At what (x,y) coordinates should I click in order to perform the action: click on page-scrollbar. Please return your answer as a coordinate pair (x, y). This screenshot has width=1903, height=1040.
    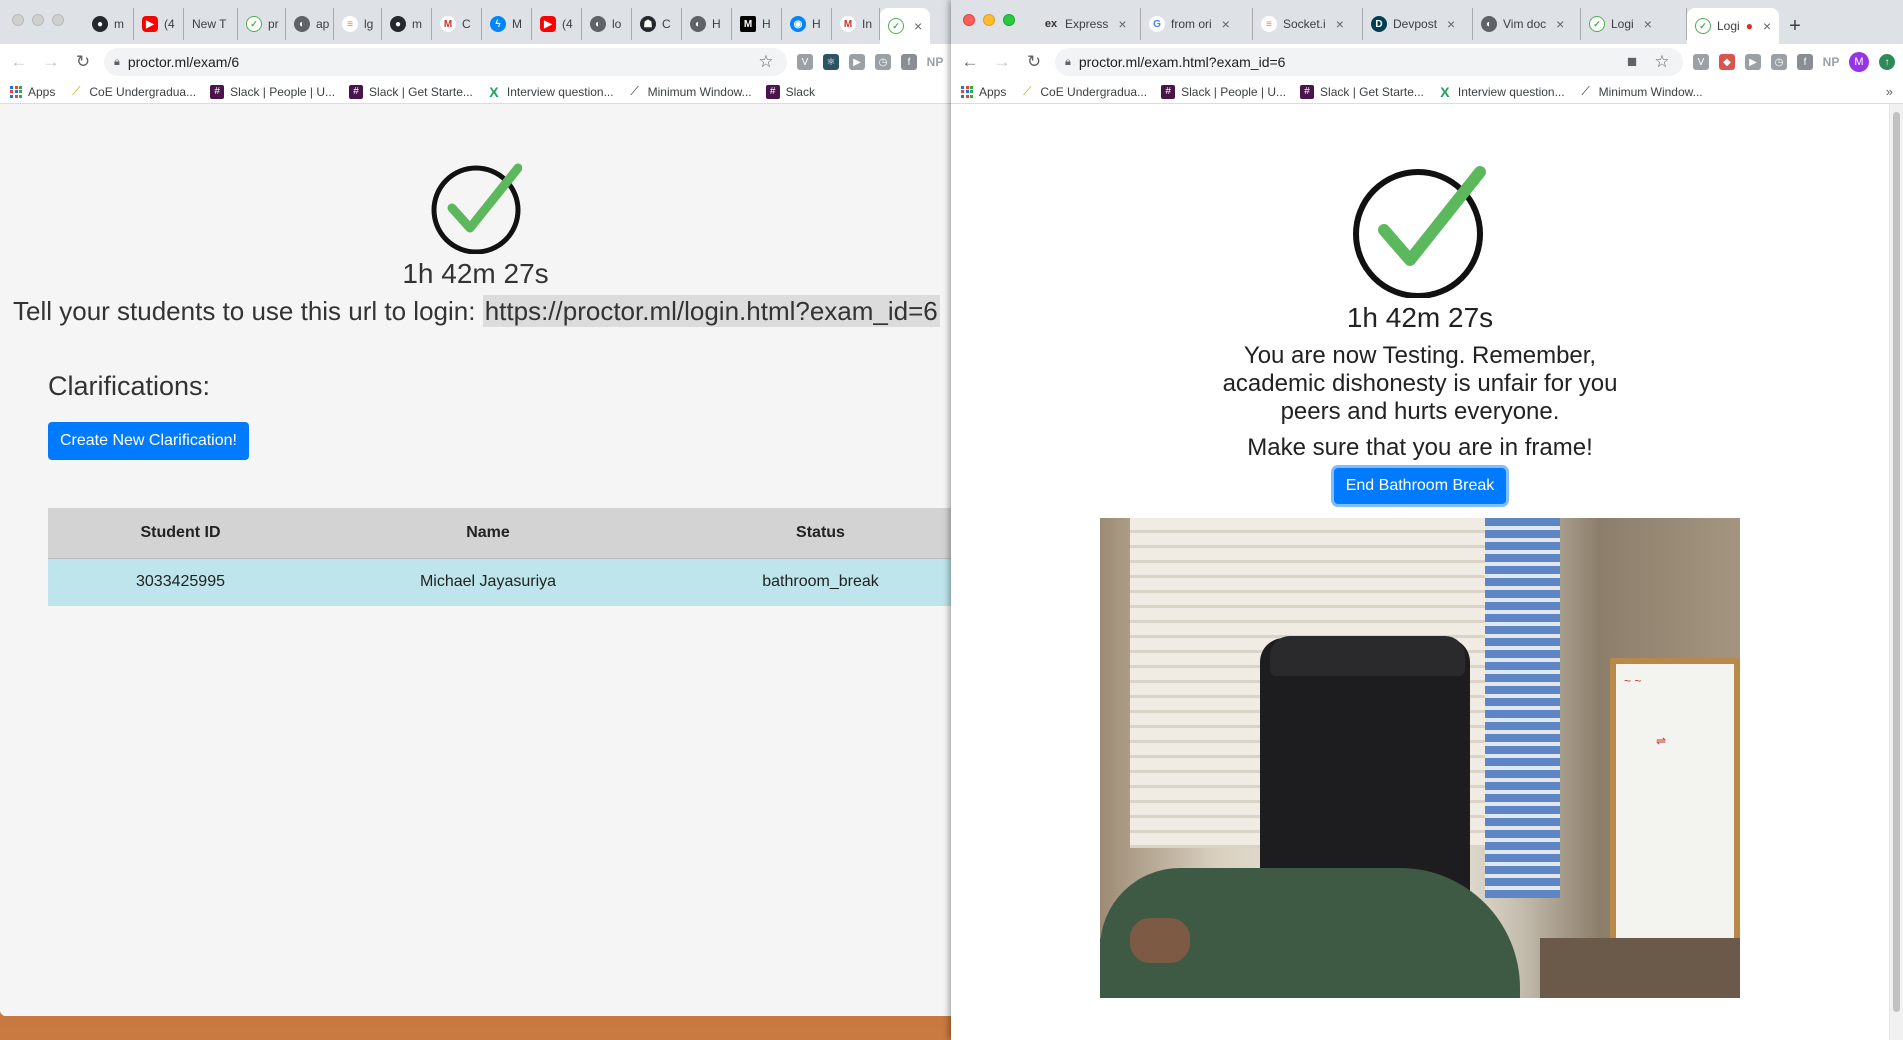
    Looking at the image, I should click on (1896, 572).